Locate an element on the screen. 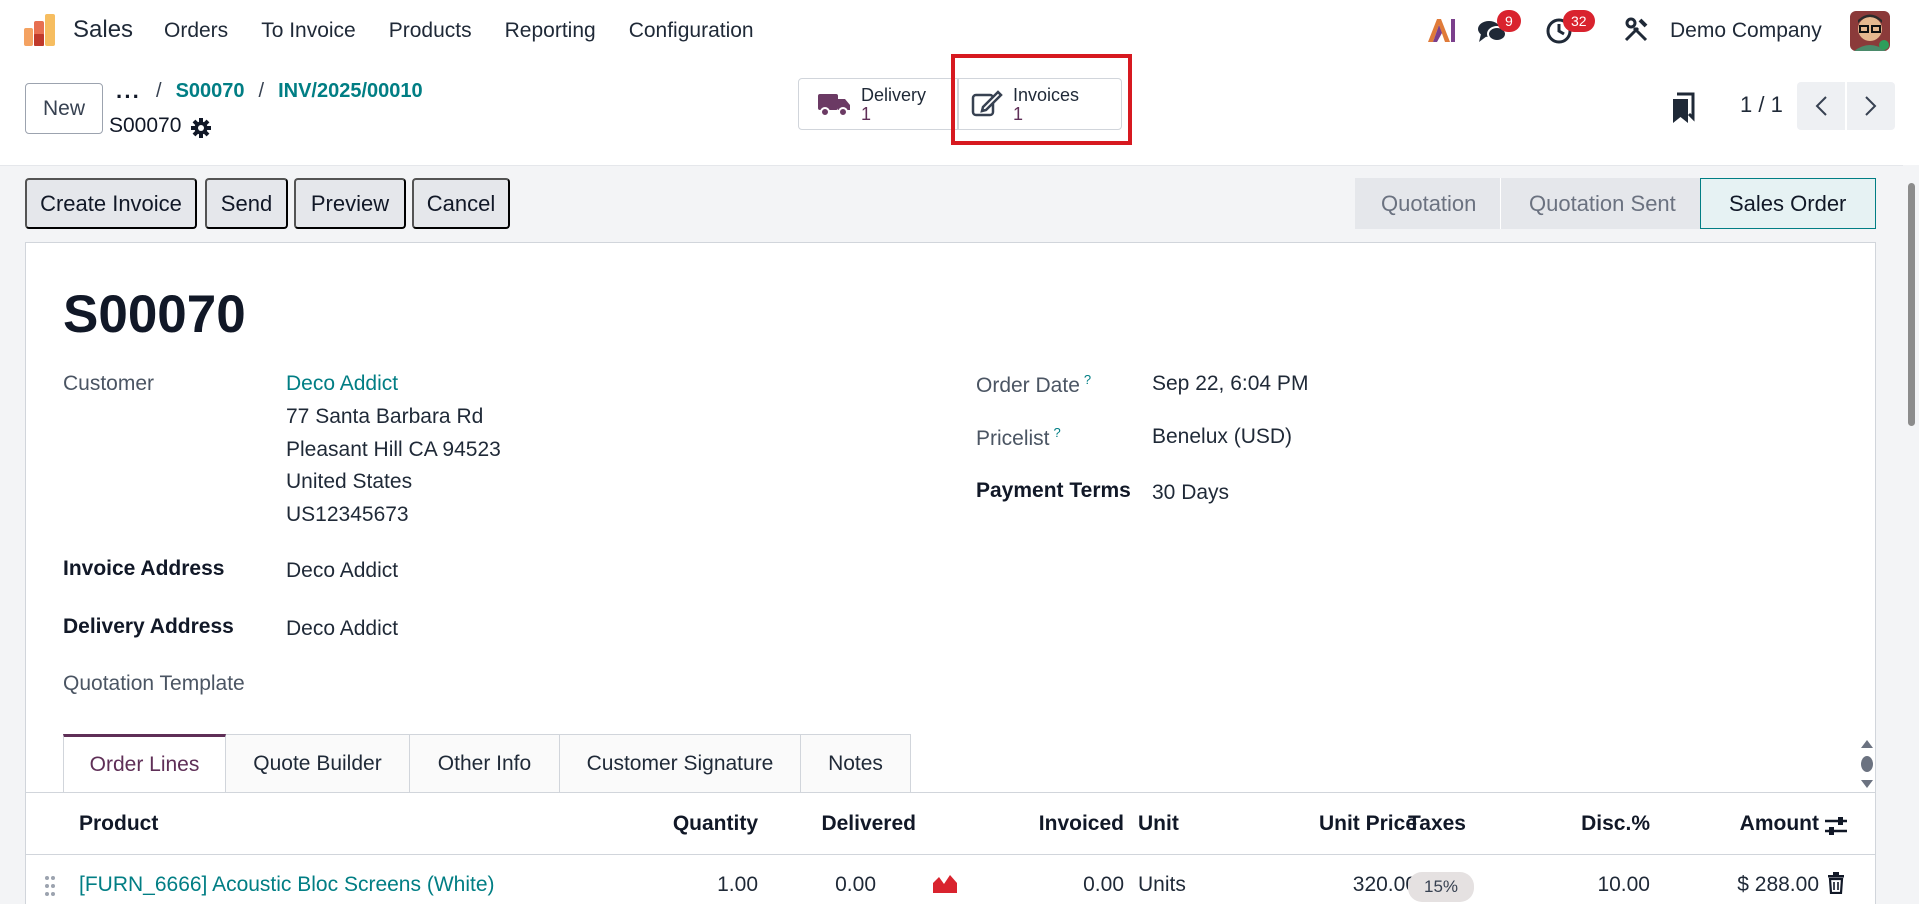 The width and height of the screenshot is (1919, 904). column-header-unit: Unit is located at coordinates (1158, 824).